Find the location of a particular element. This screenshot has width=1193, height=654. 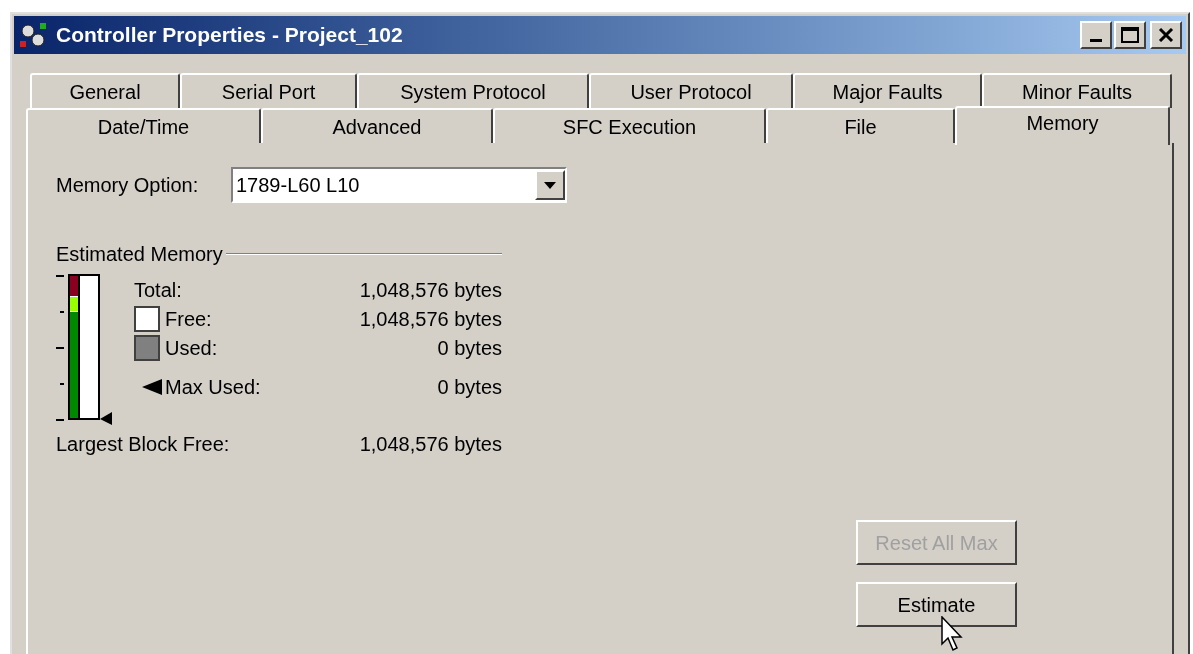

window-title: Controller Properties - Project_102 is located at coordinates (229, 35).